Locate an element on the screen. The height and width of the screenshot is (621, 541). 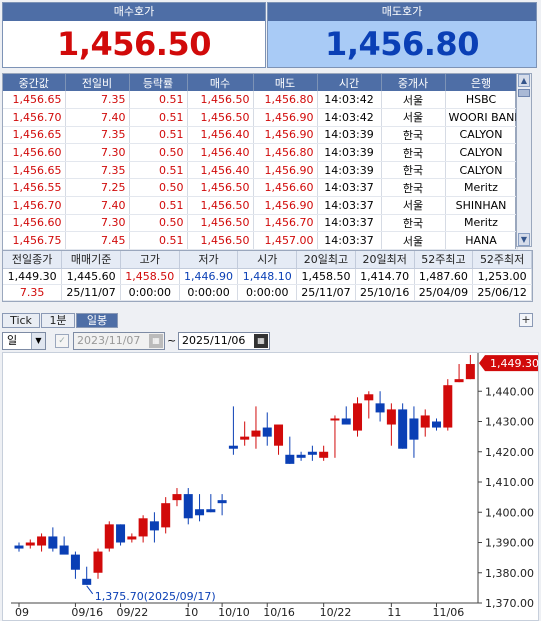
summary-value: 1,414.70 is located at coordinates (385, 276).